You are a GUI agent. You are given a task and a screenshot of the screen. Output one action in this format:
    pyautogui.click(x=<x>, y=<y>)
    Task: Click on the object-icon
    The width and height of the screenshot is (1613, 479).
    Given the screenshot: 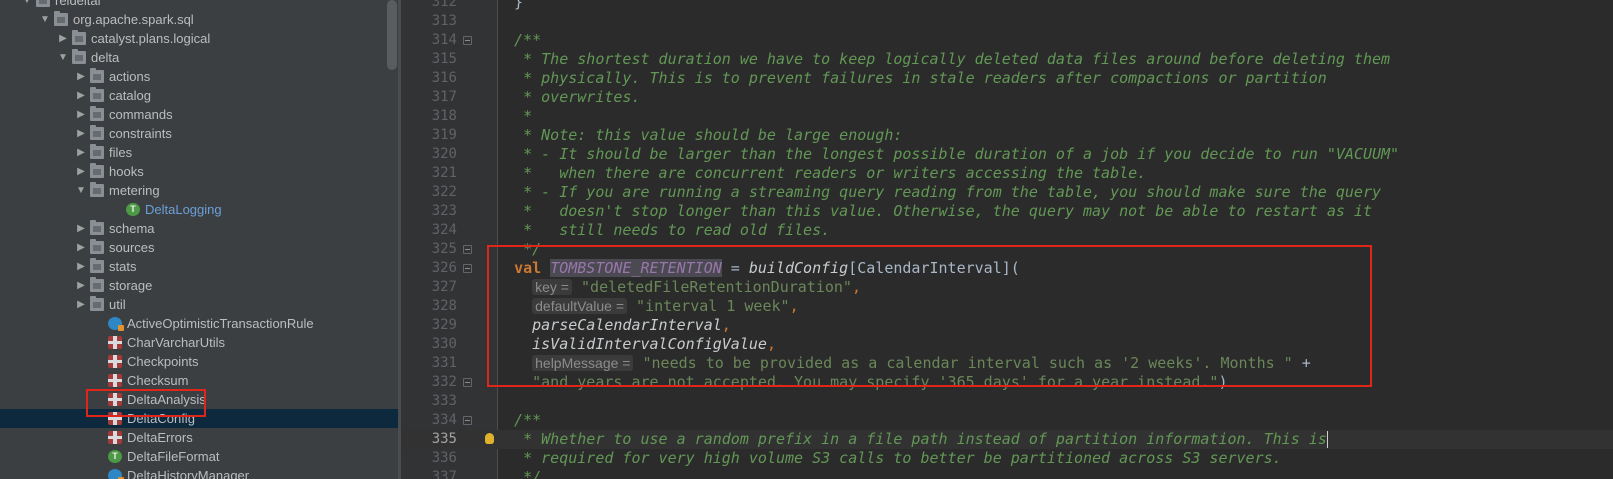 What is the action you would take?
    pyautogui.click(x=115, y=361)
    